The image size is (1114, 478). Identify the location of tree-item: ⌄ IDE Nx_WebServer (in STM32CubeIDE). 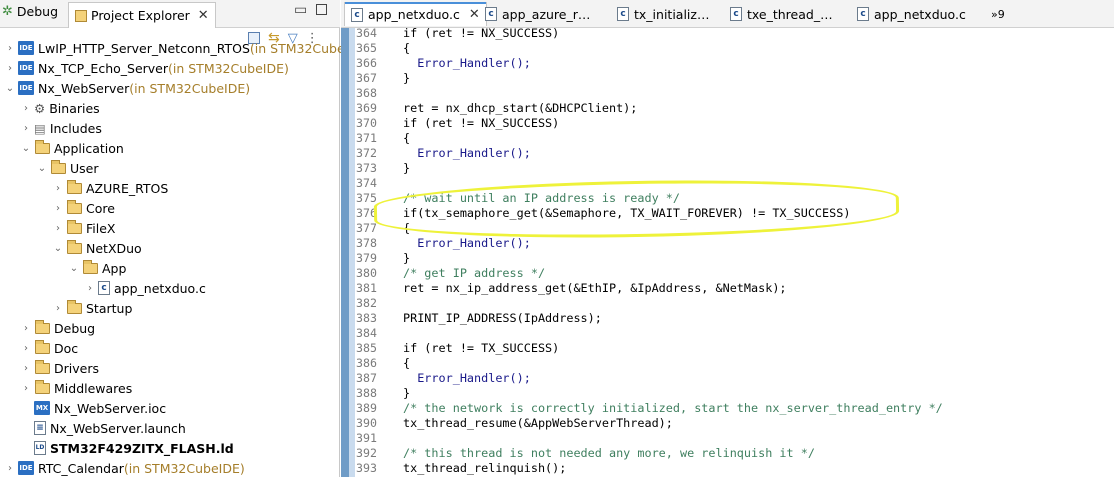
(127, 88).